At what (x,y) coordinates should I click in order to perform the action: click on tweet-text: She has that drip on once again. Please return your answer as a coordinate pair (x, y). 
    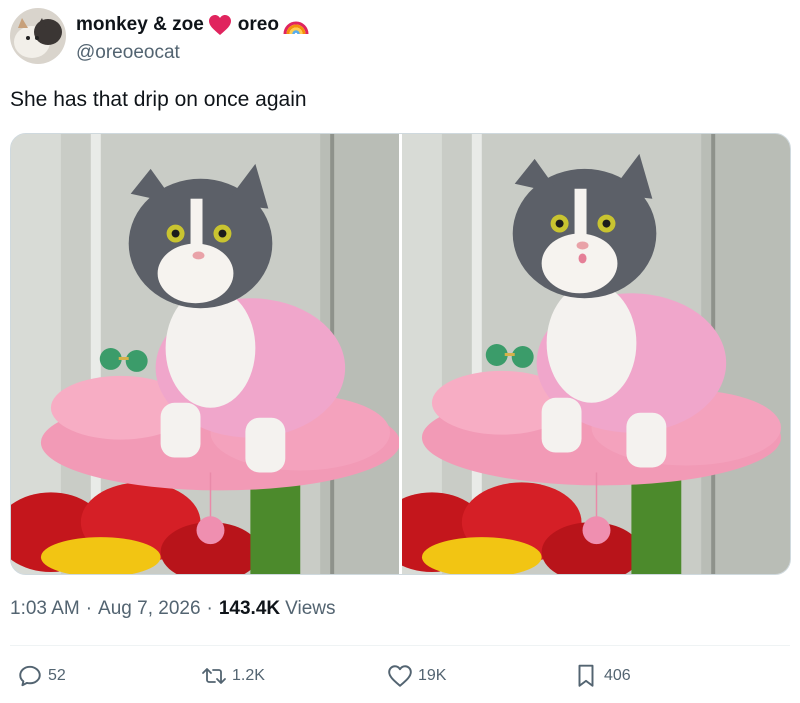
    Looking at the image, I should click on (158, 99).